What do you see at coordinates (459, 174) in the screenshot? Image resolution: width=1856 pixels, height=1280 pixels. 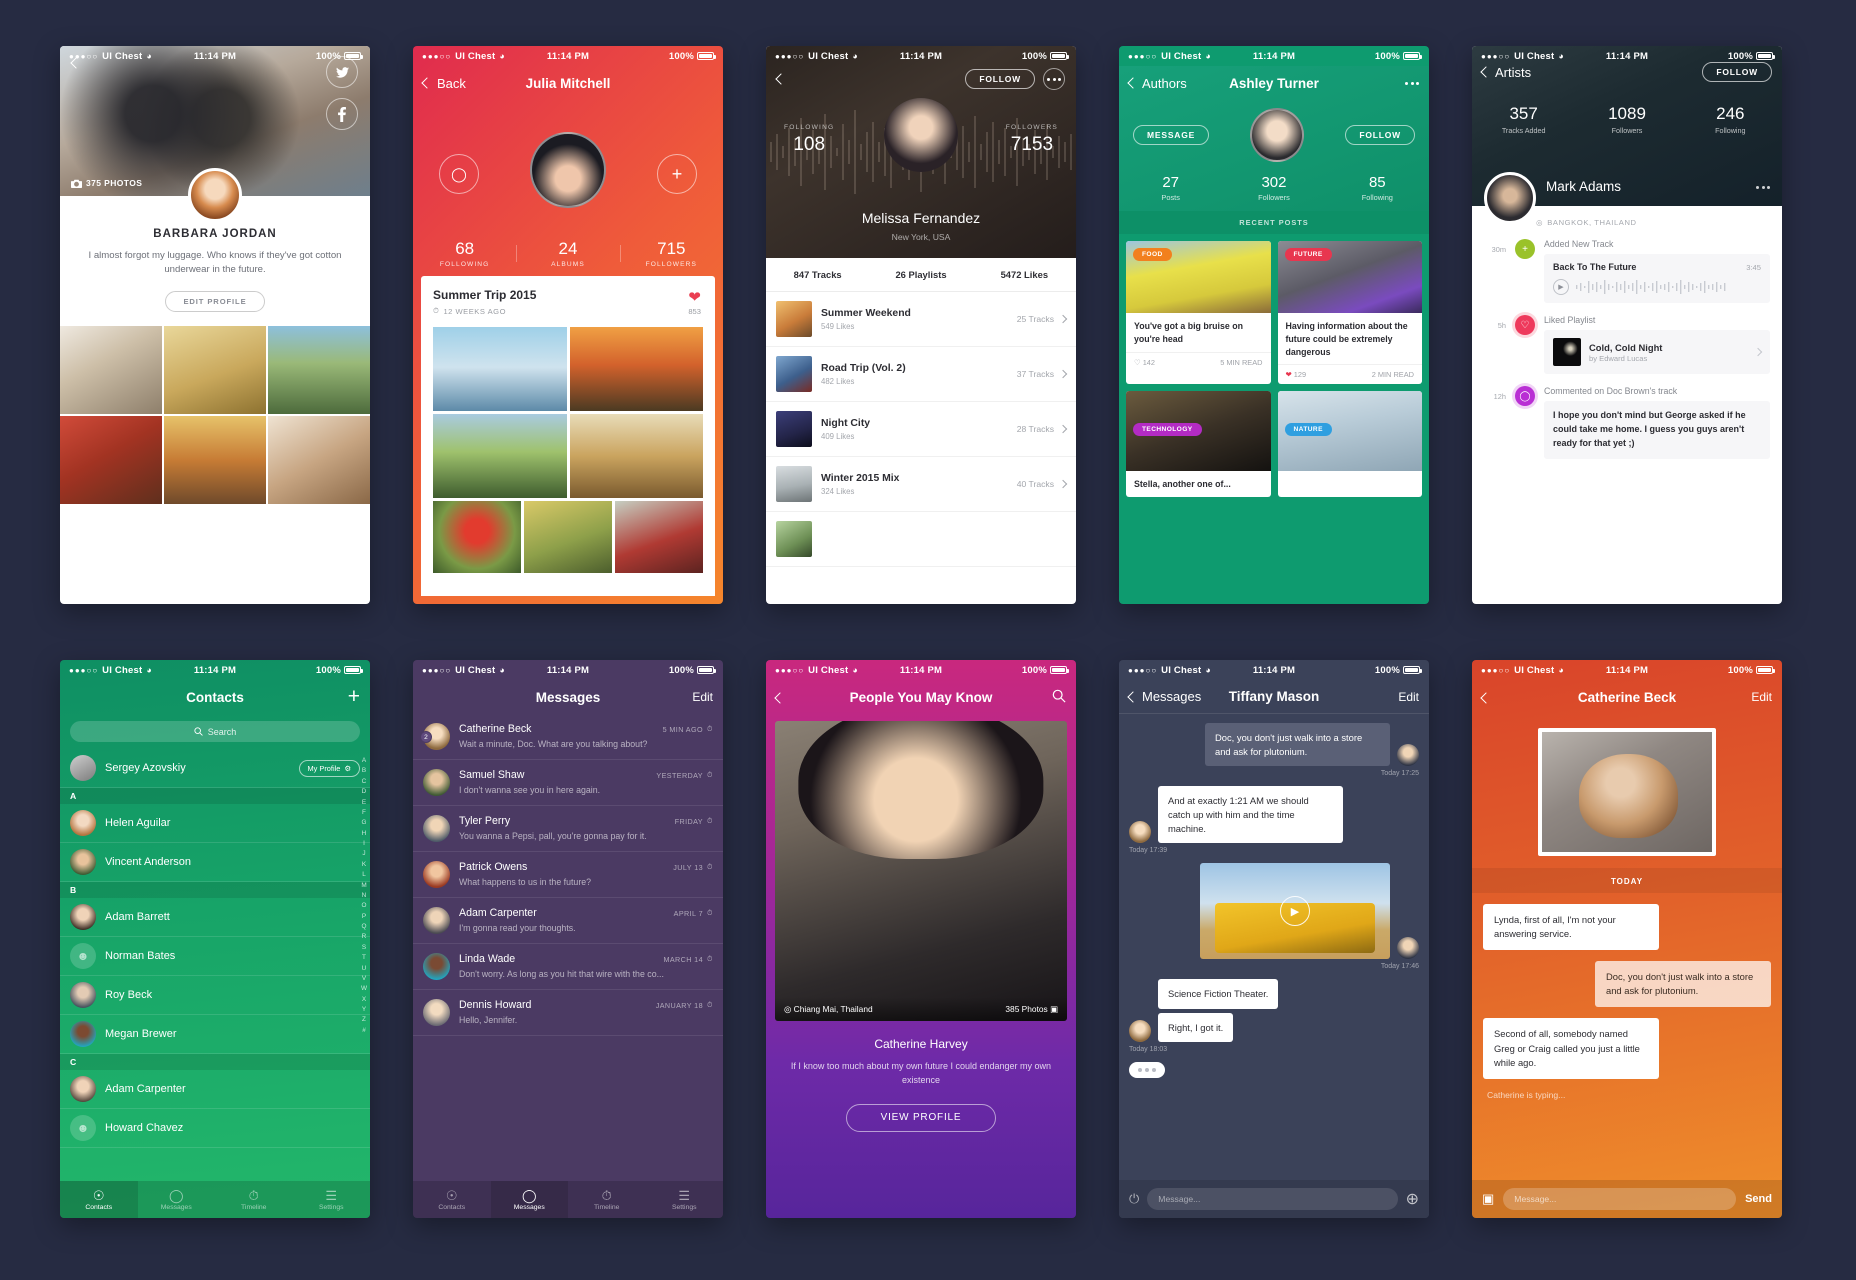 I see `message-icon: ◯` at bounding box center [459, 174].